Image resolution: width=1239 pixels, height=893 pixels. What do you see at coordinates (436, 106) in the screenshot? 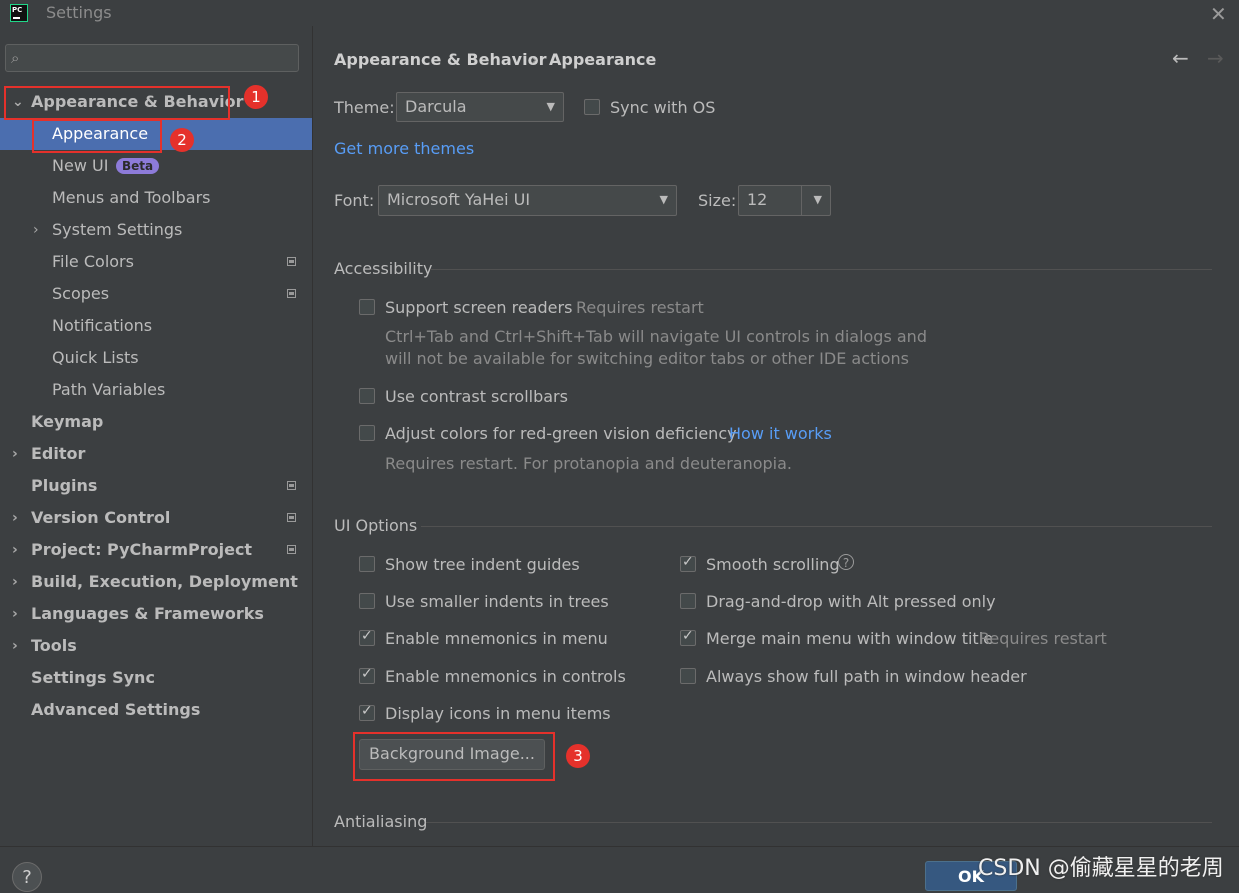
I see `theme-select-value: Darcula` at bounding box center [436, 106].